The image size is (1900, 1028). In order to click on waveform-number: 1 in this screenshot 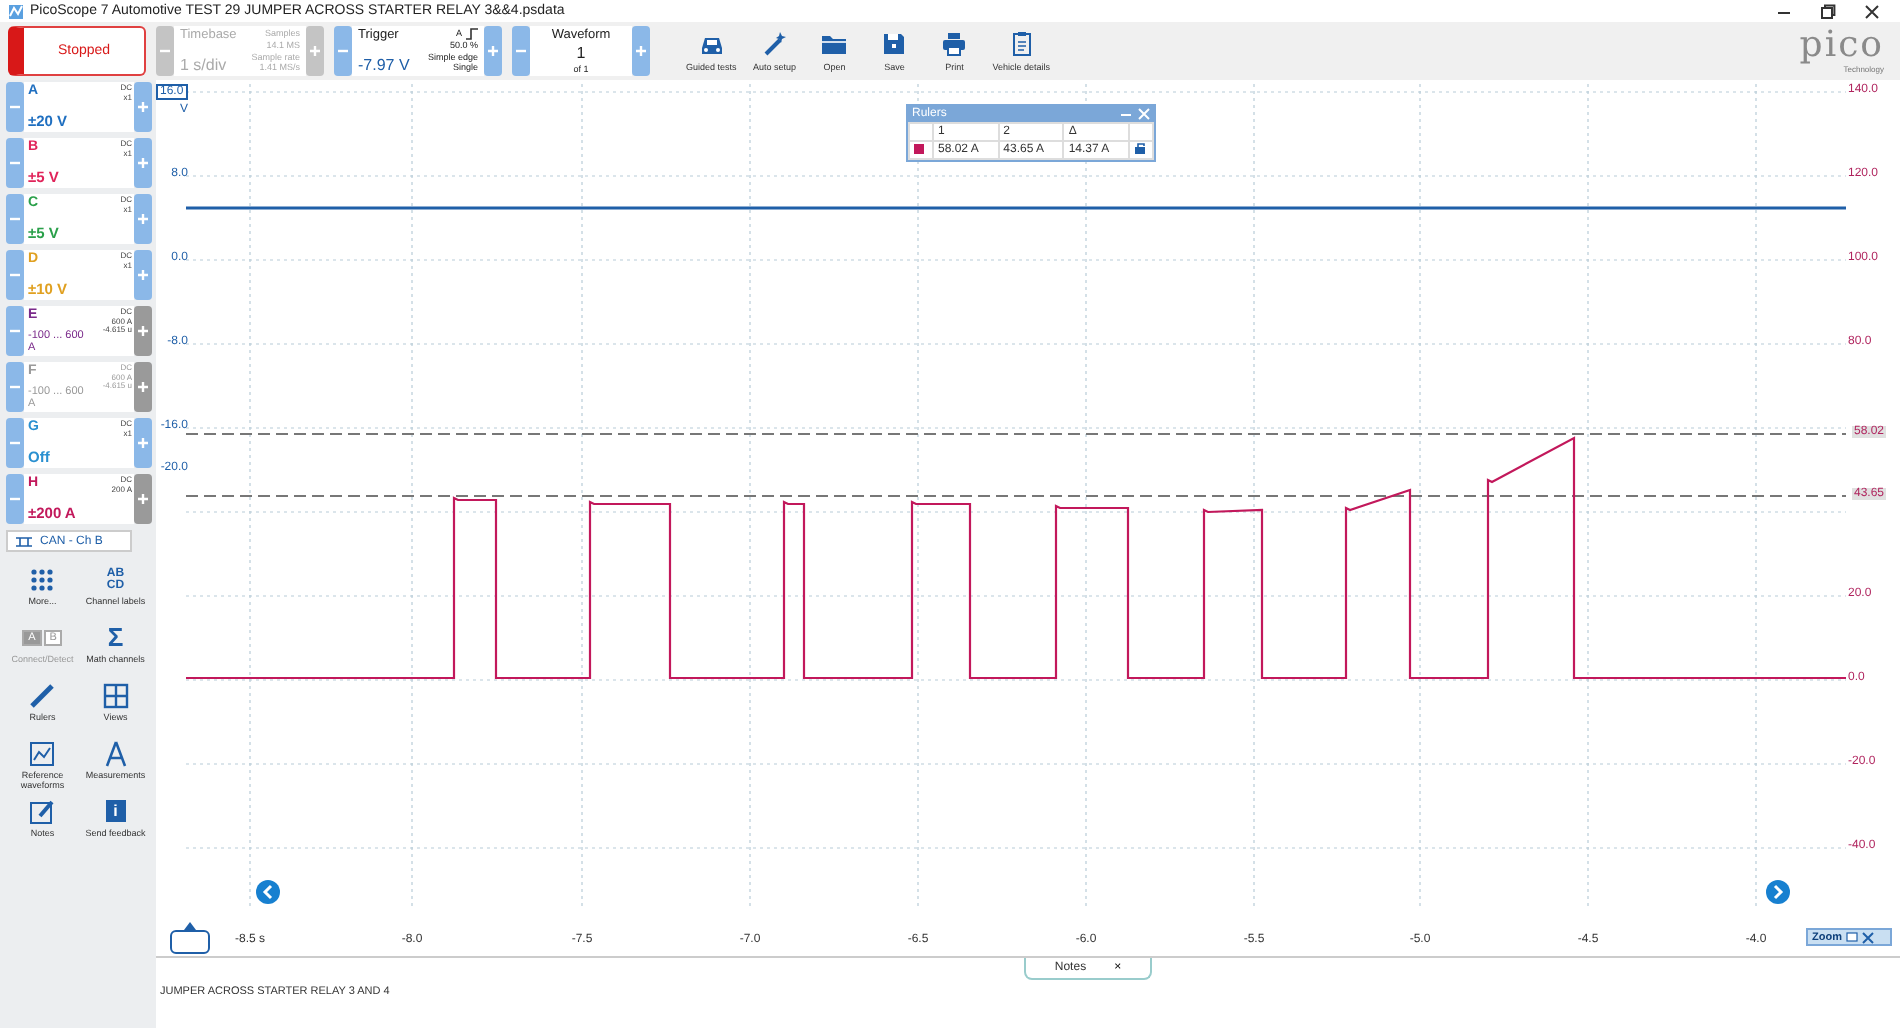, I will do `click(581, 52)`.